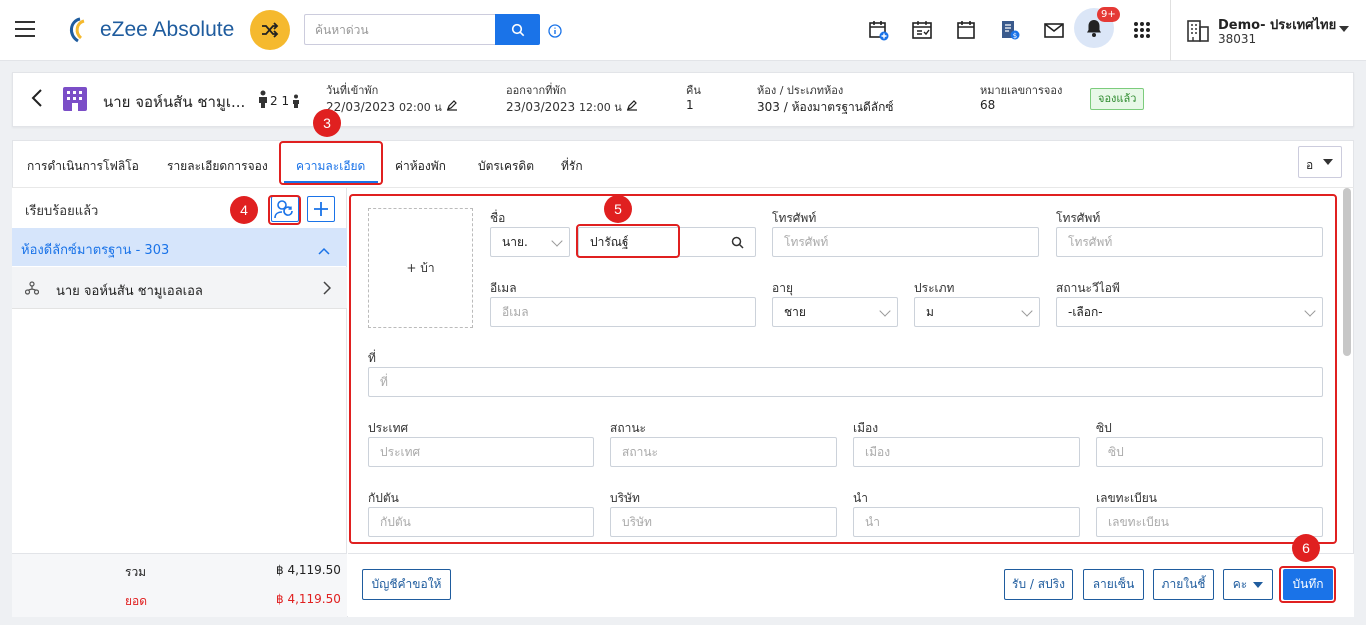  I want to click on adult-icon, so click(263, 99).